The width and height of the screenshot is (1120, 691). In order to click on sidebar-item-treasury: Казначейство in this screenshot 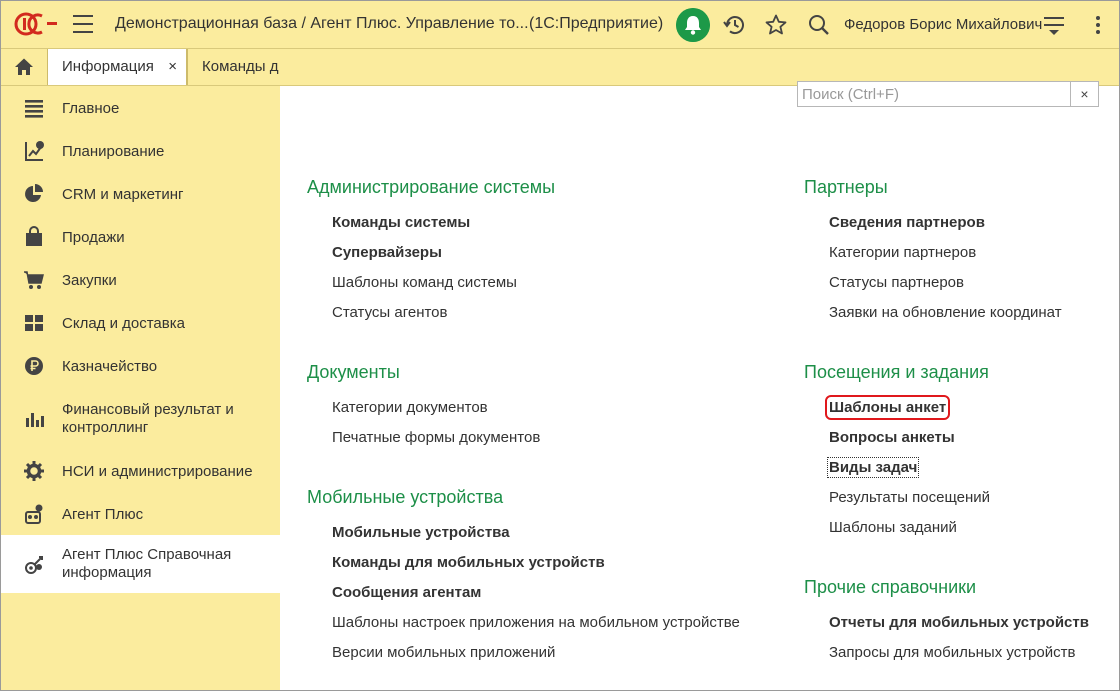, I will do `click(140, 365)`.